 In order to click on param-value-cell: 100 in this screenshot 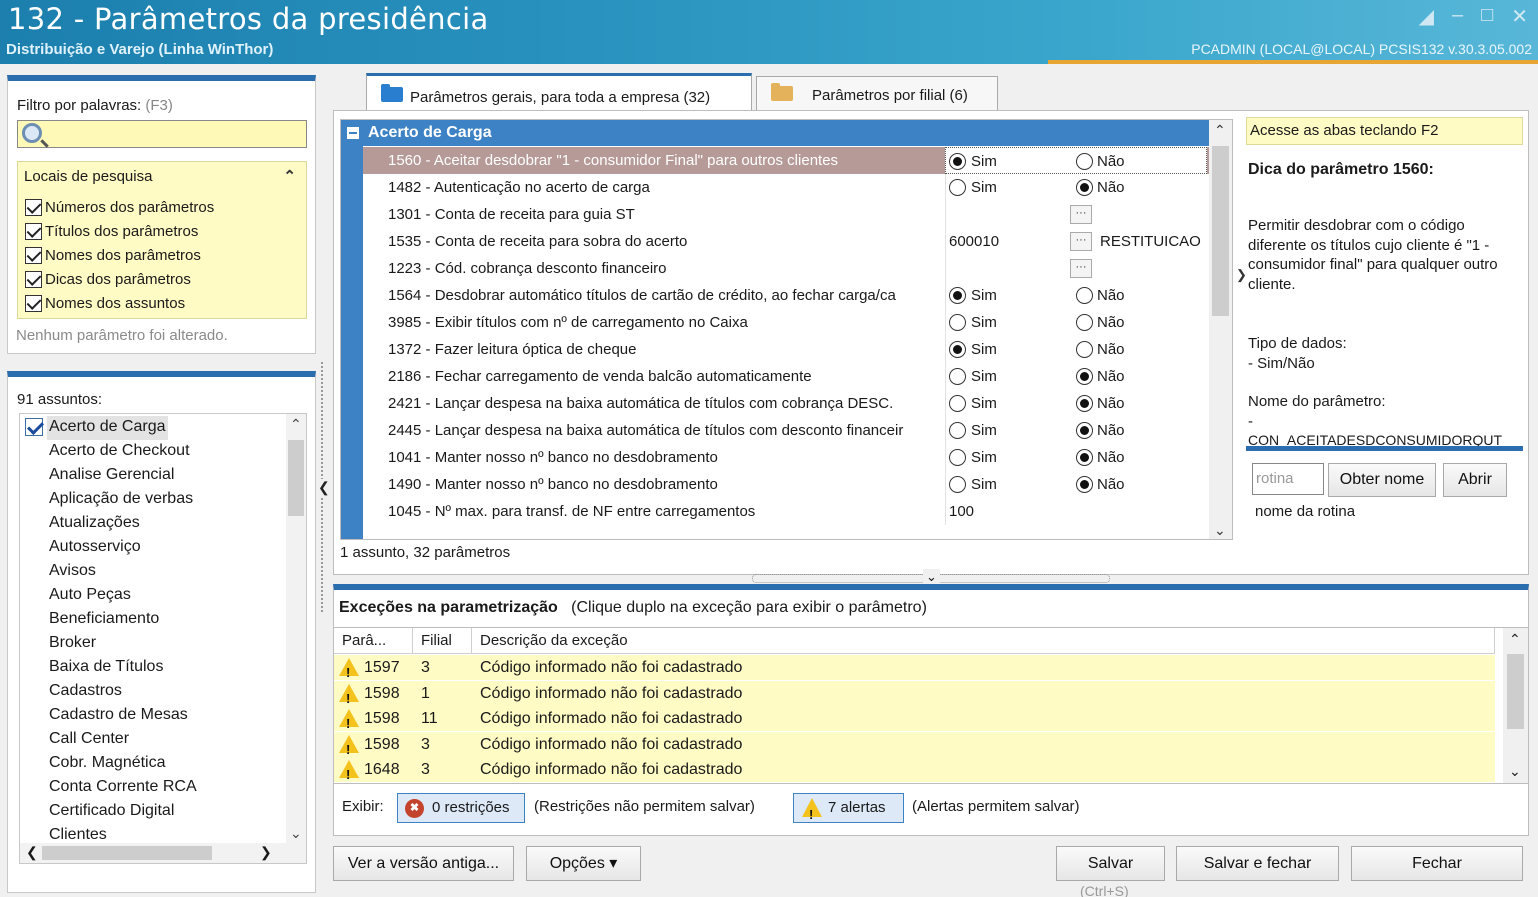, I will do `click(1076, 511)`.